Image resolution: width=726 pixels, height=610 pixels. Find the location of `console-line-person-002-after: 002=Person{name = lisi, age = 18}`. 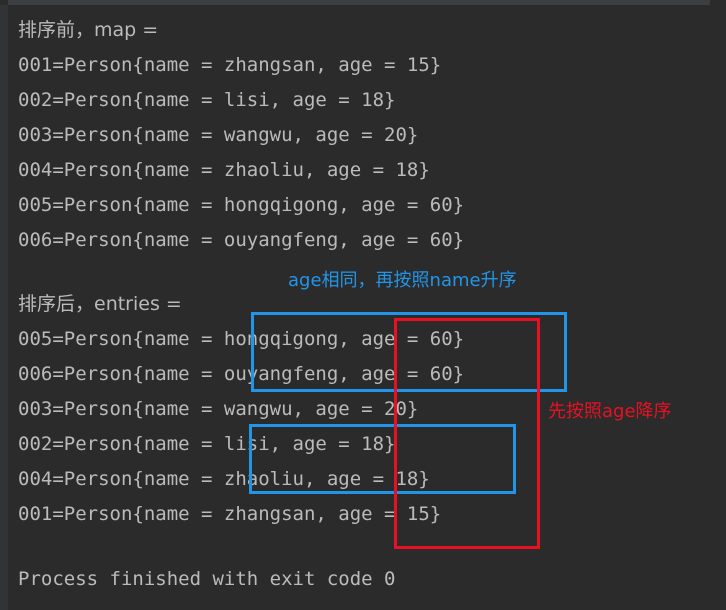

console-line-person-002-after: 002=Person{name = lisi, age = 18} is located at coordinates (207, 444).